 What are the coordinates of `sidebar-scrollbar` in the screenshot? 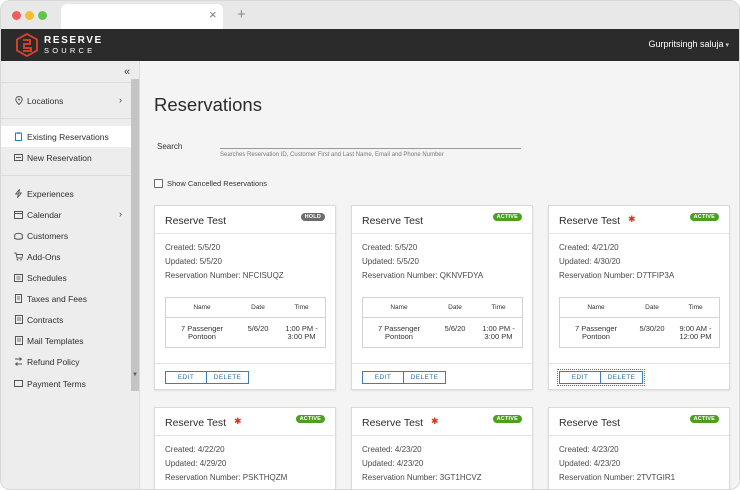 It's located at (135, 235).